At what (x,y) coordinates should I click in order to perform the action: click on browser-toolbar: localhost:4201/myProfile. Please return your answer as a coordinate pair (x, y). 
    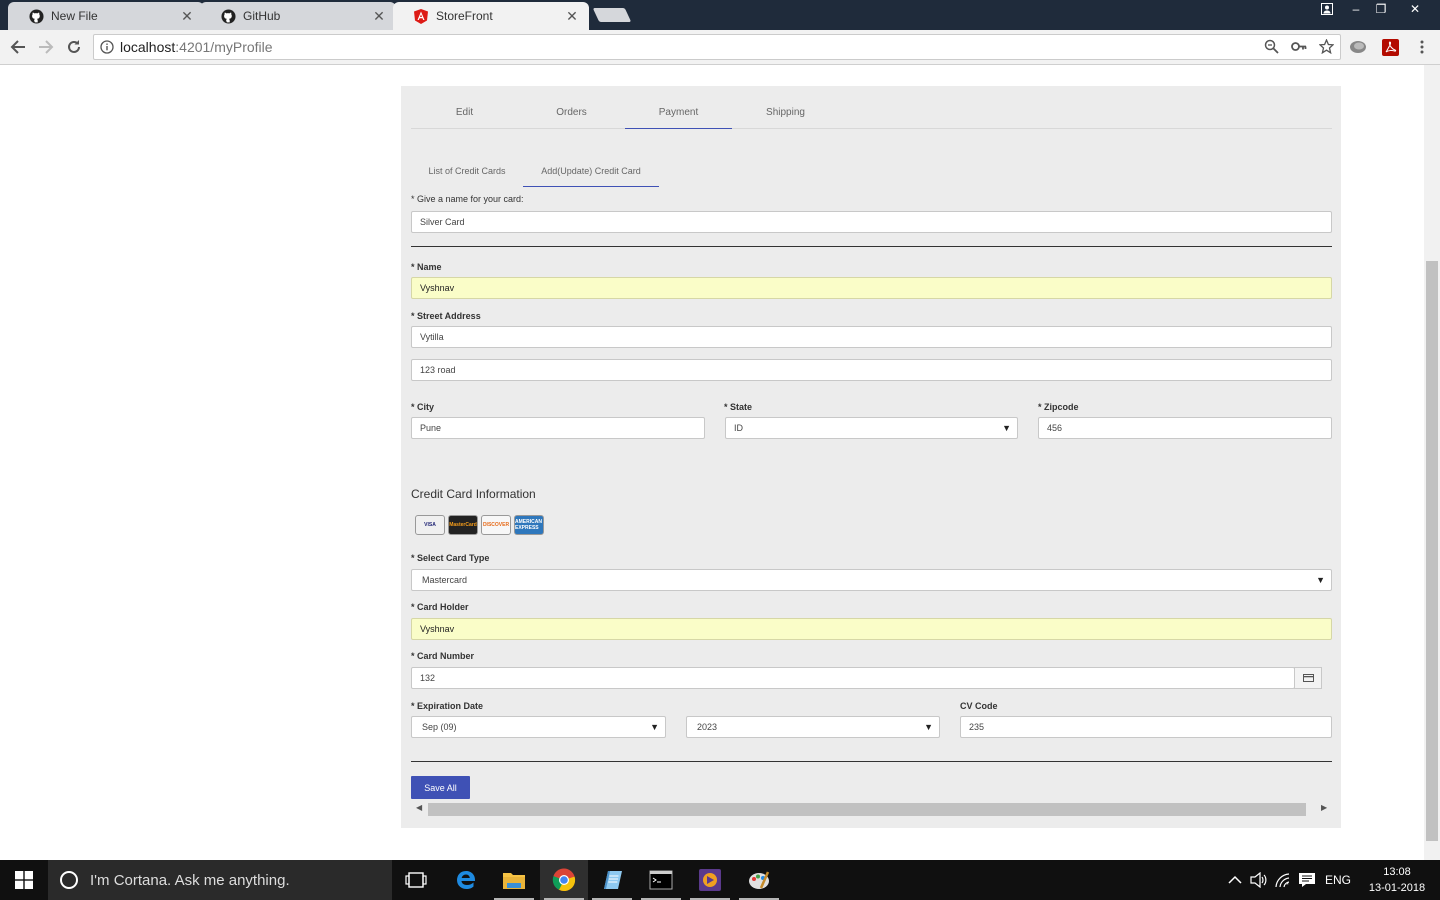
    Looking at the image, I should click on (720, 47).